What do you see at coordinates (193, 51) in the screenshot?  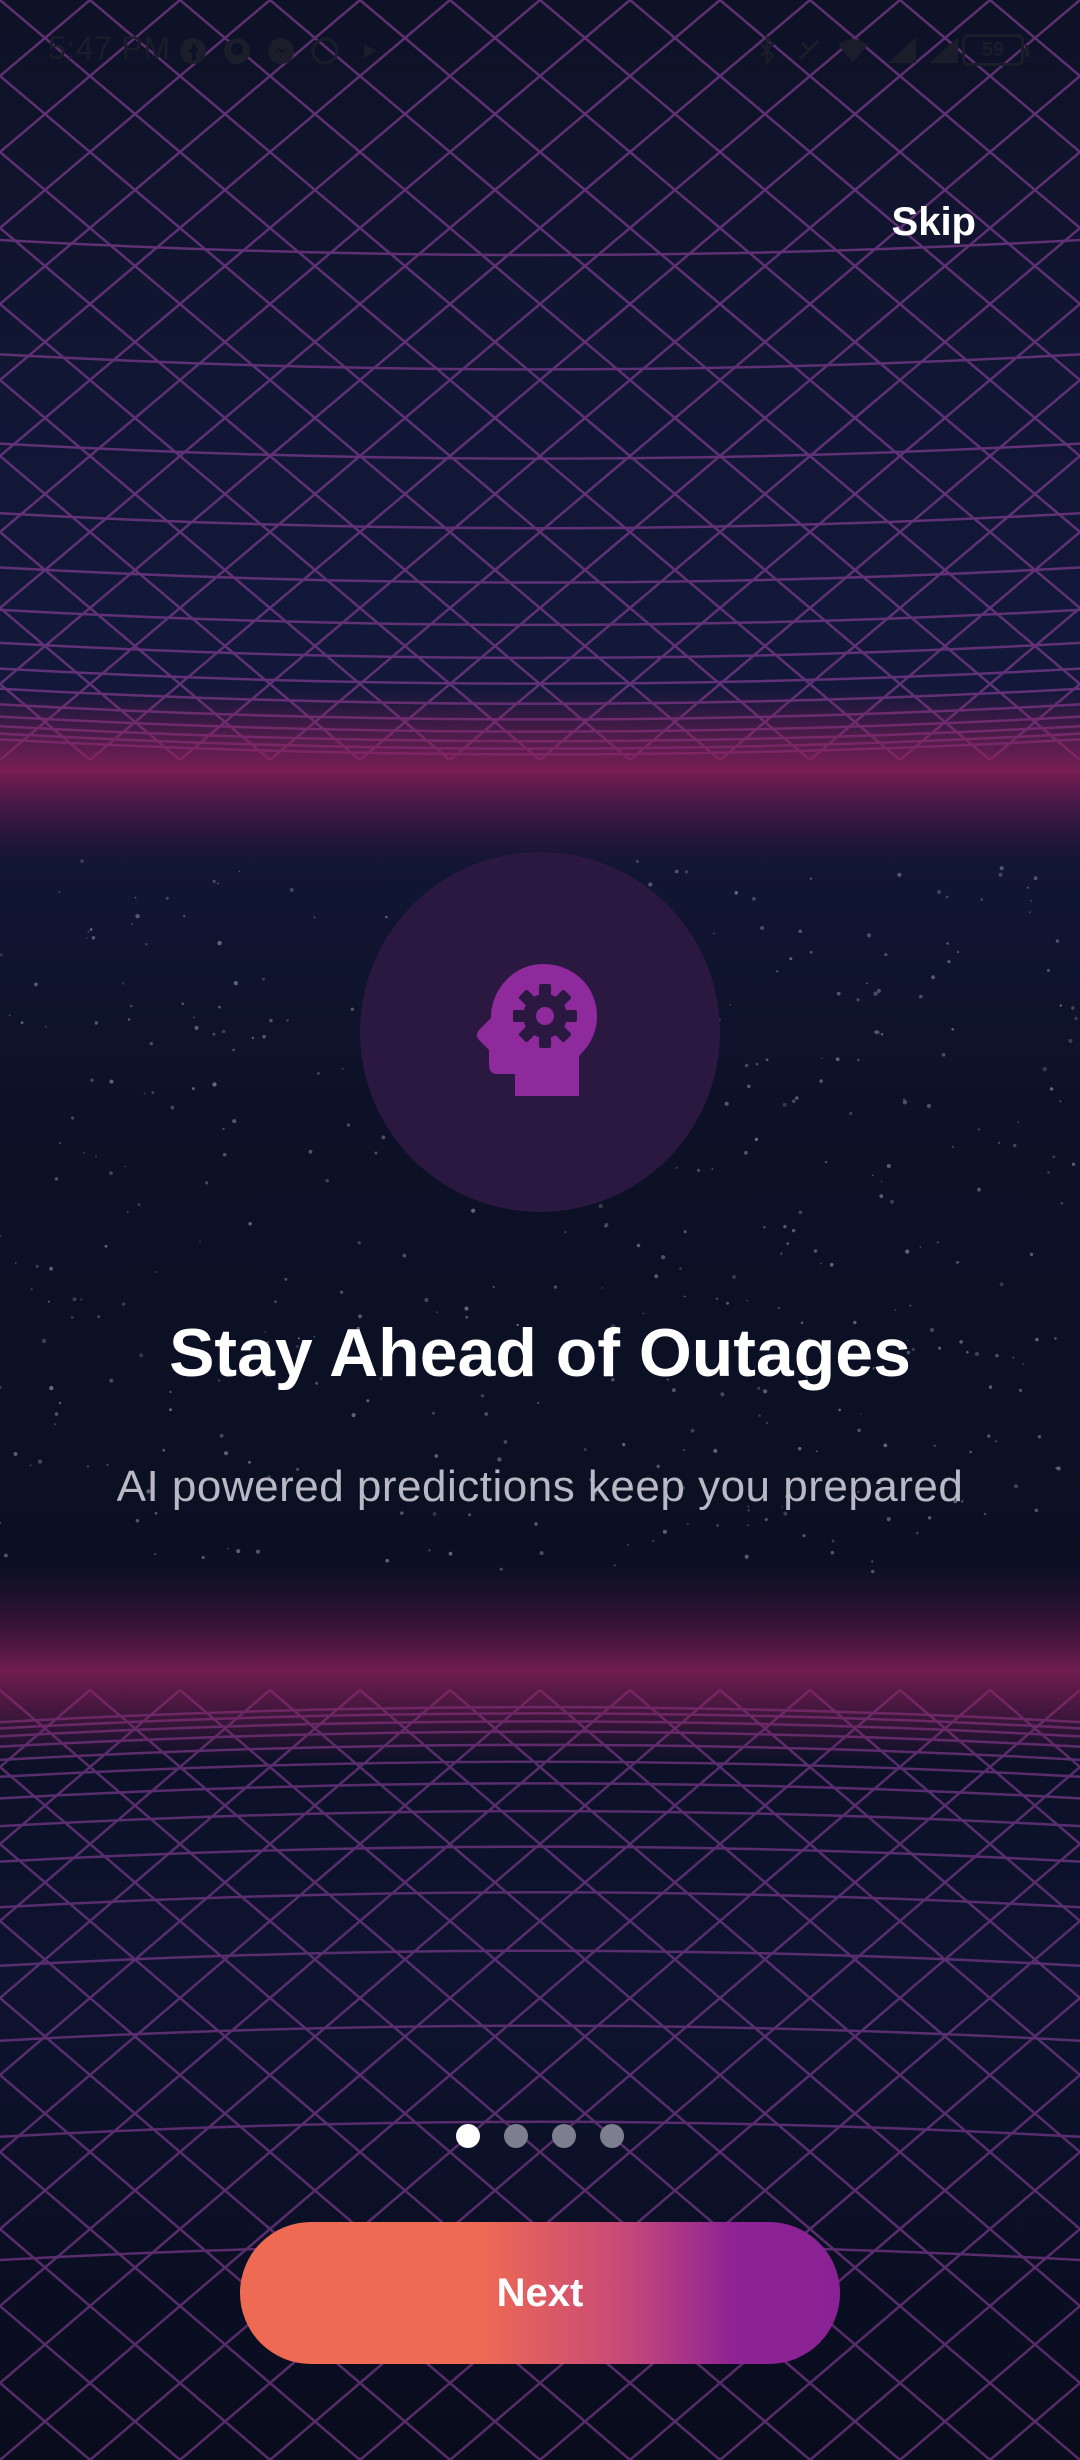 I see `facebook-icon` at bounding box center [193, 51].